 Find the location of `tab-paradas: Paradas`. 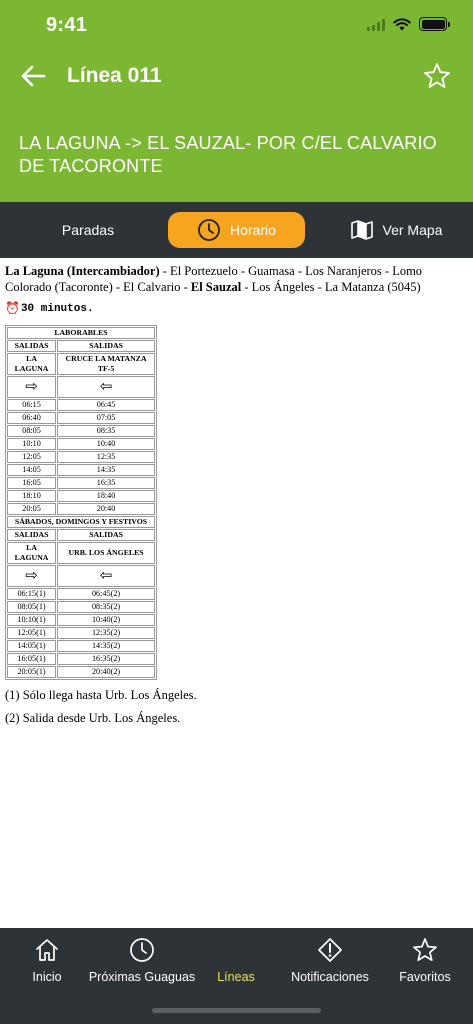

tab-paradas: Paradas is located at coordinates (88, 230).